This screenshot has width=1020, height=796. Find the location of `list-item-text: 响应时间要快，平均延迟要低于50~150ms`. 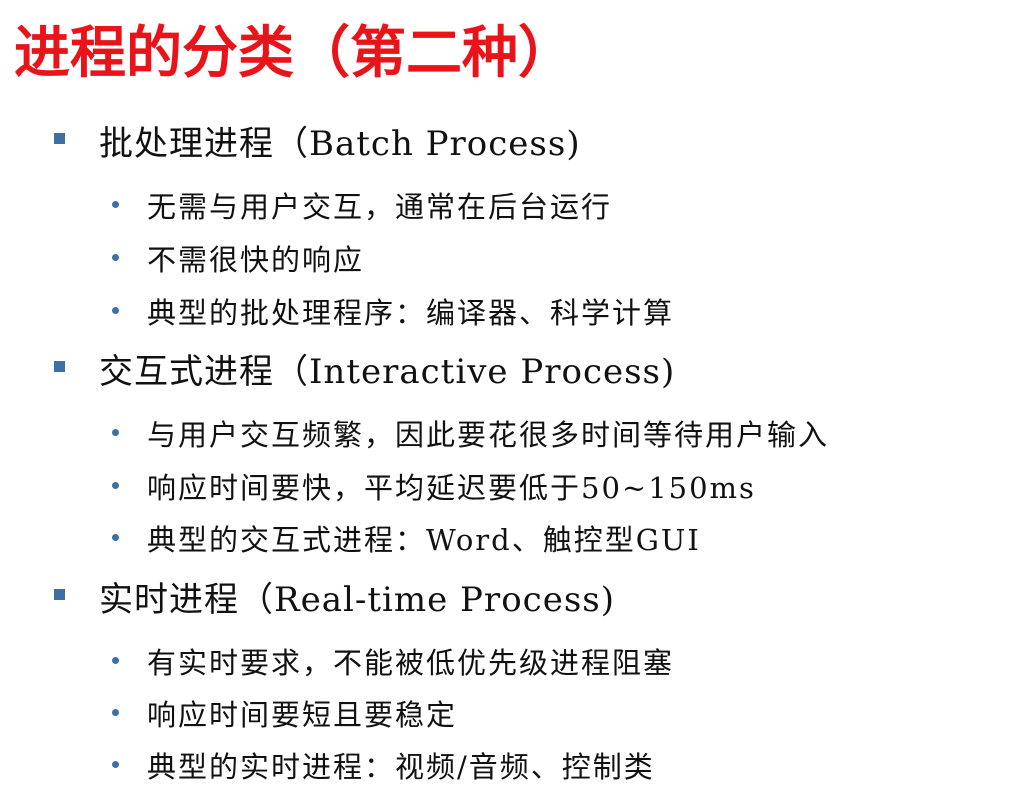

list-item-text: 响应时间要快，平均延迟要低于50~150ms is located at coordinates (451, 488).